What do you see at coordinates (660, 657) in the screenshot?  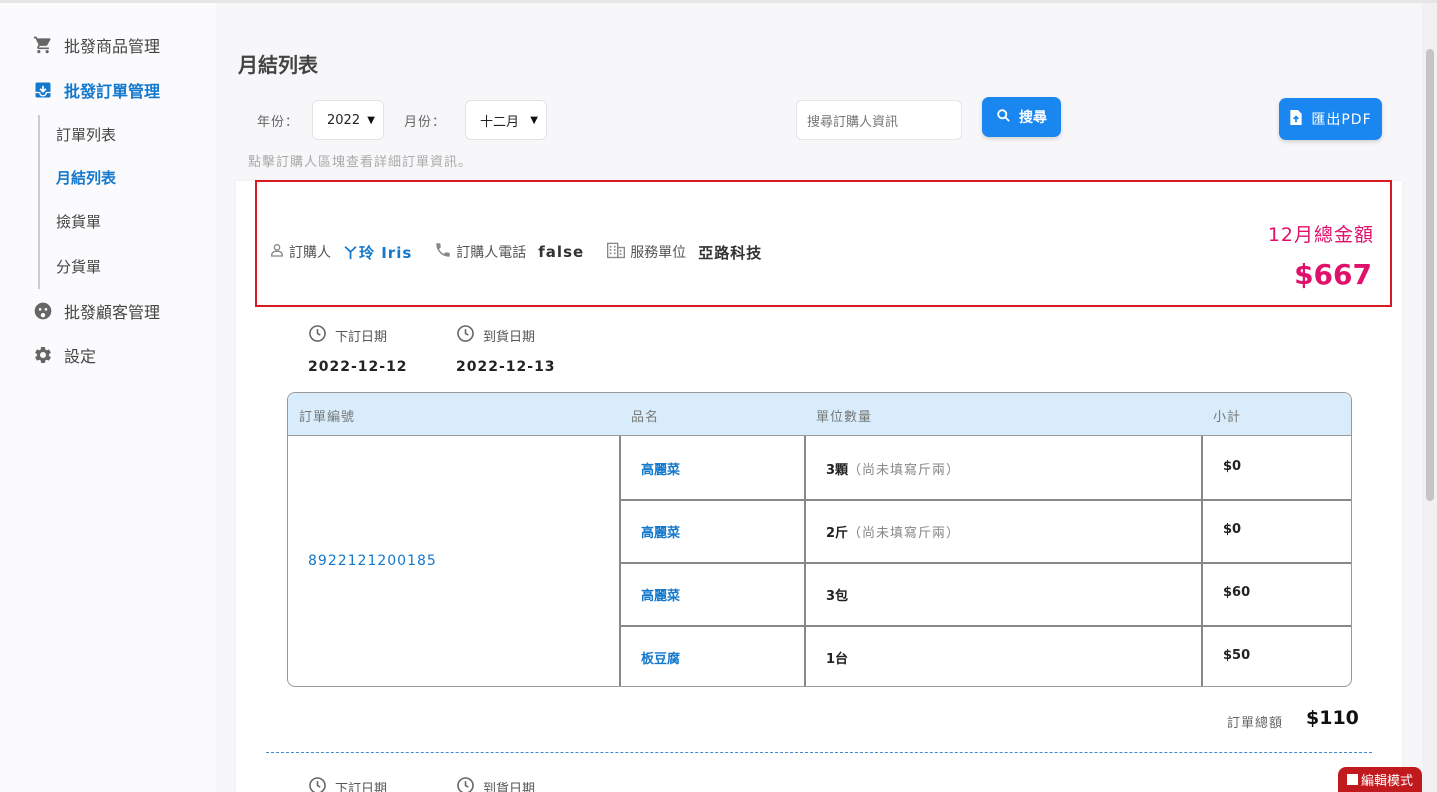 I see `product-name: 板豆腐` at bounding box center [660, 657].